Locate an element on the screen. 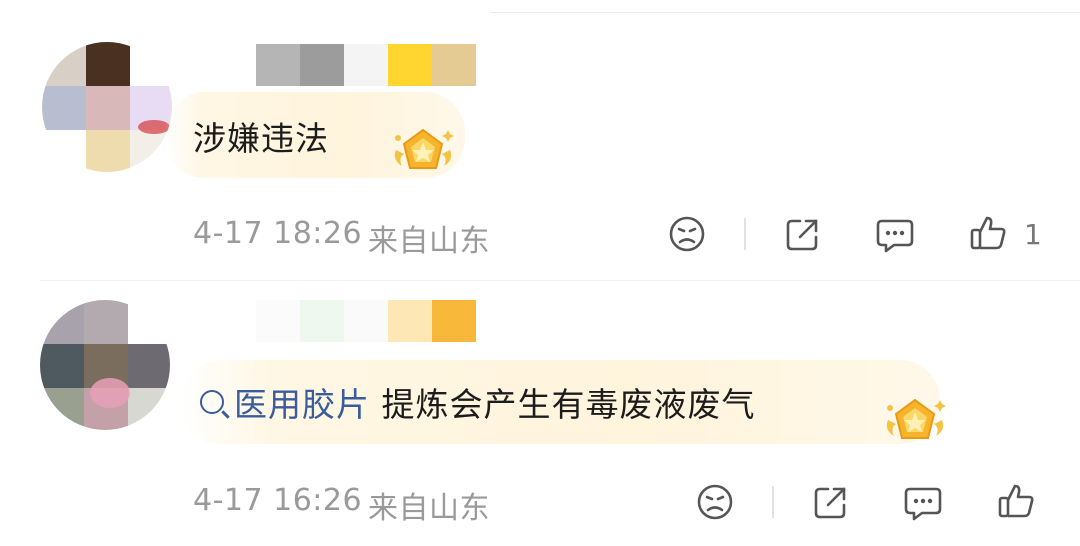 The height and width of the screenshot is (546, 1080). comment-text: 涉嫌违法 is located at coordinates (261, 138).